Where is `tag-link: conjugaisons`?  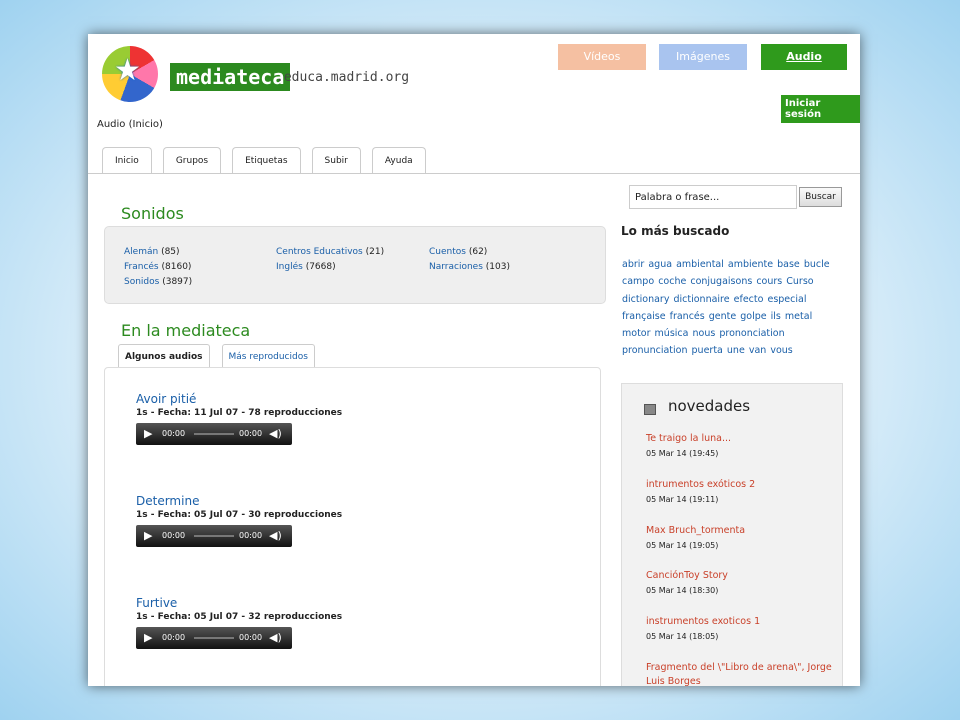
tag-link: conjugaisons is located at coordinates (721, 281).